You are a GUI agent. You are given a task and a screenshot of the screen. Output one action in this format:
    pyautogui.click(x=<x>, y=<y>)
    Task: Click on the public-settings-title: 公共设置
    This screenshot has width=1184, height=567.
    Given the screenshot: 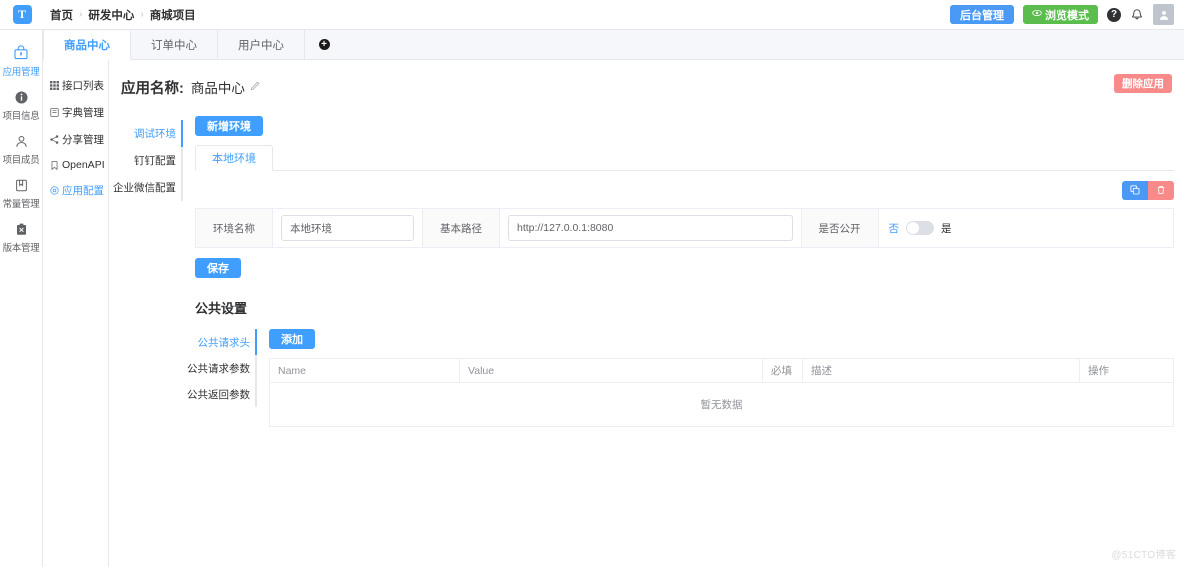 What is the action you would take?
    pyautogui.click(x=221, y=308)
    